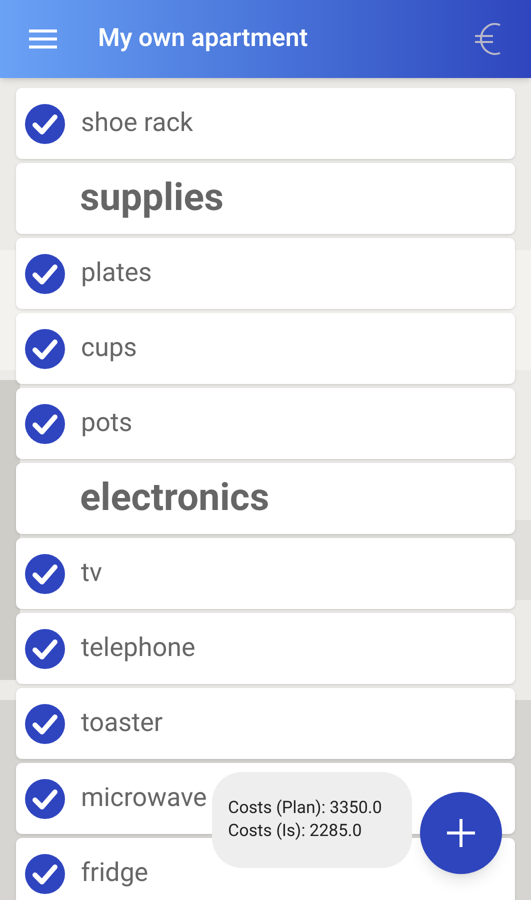 The width and height of the screenshot is (531, 900). Describe the element at coordinates (265, 573) in the screenshot. I see `list-item: tv` at that location.